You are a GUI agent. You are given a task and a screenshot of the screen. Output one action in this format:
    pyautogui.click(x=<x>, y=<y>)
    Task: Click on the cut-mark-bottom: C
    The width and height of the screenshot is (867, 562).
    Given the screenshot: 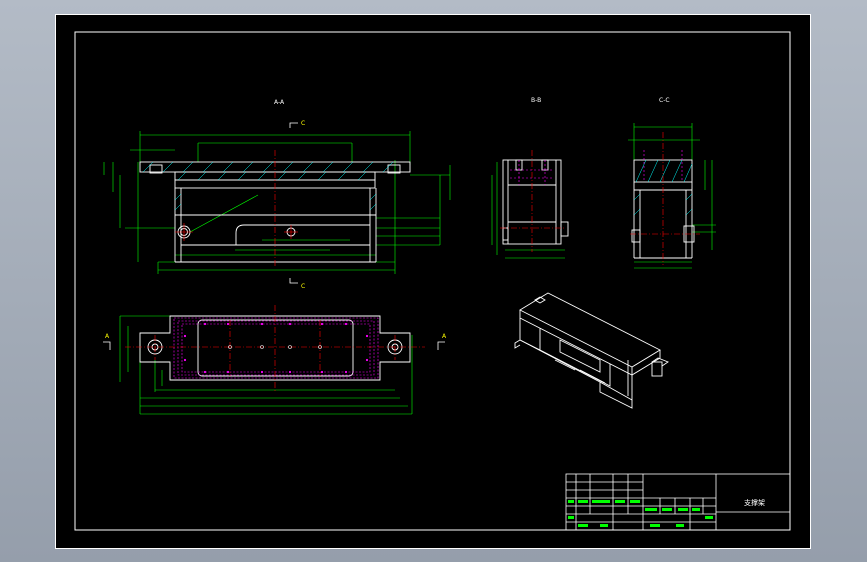 What is the action you would take?
    pyautogui.click(x=303, y=286)
    